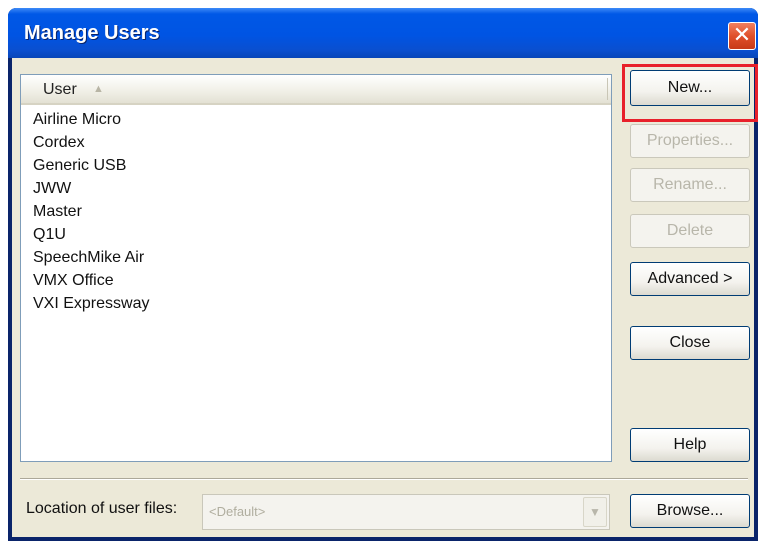 This screenshot has width=759, height=542. I want to click on list-item-speechmike-air: SpeechMike Air, so click(88, 258).